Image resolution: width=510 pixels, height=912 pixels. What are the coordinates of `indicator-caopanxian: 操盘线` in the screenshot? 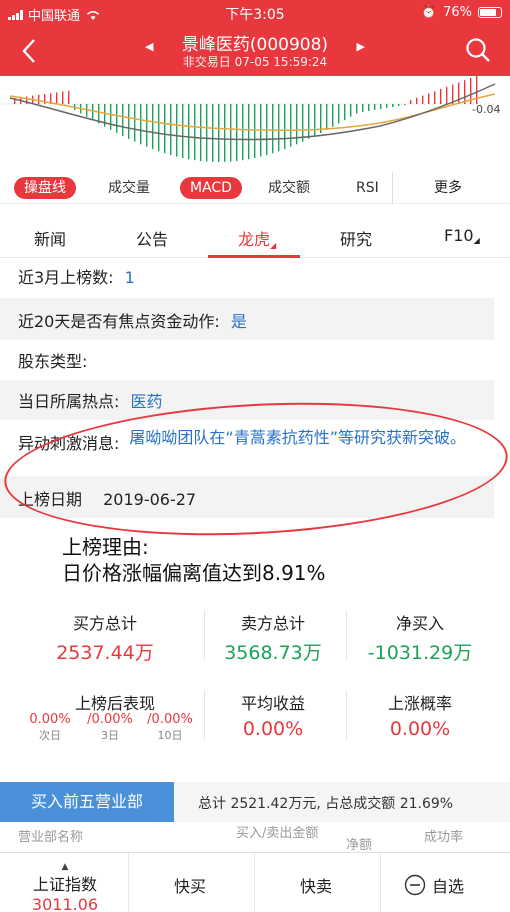 It's located at (45, 188).